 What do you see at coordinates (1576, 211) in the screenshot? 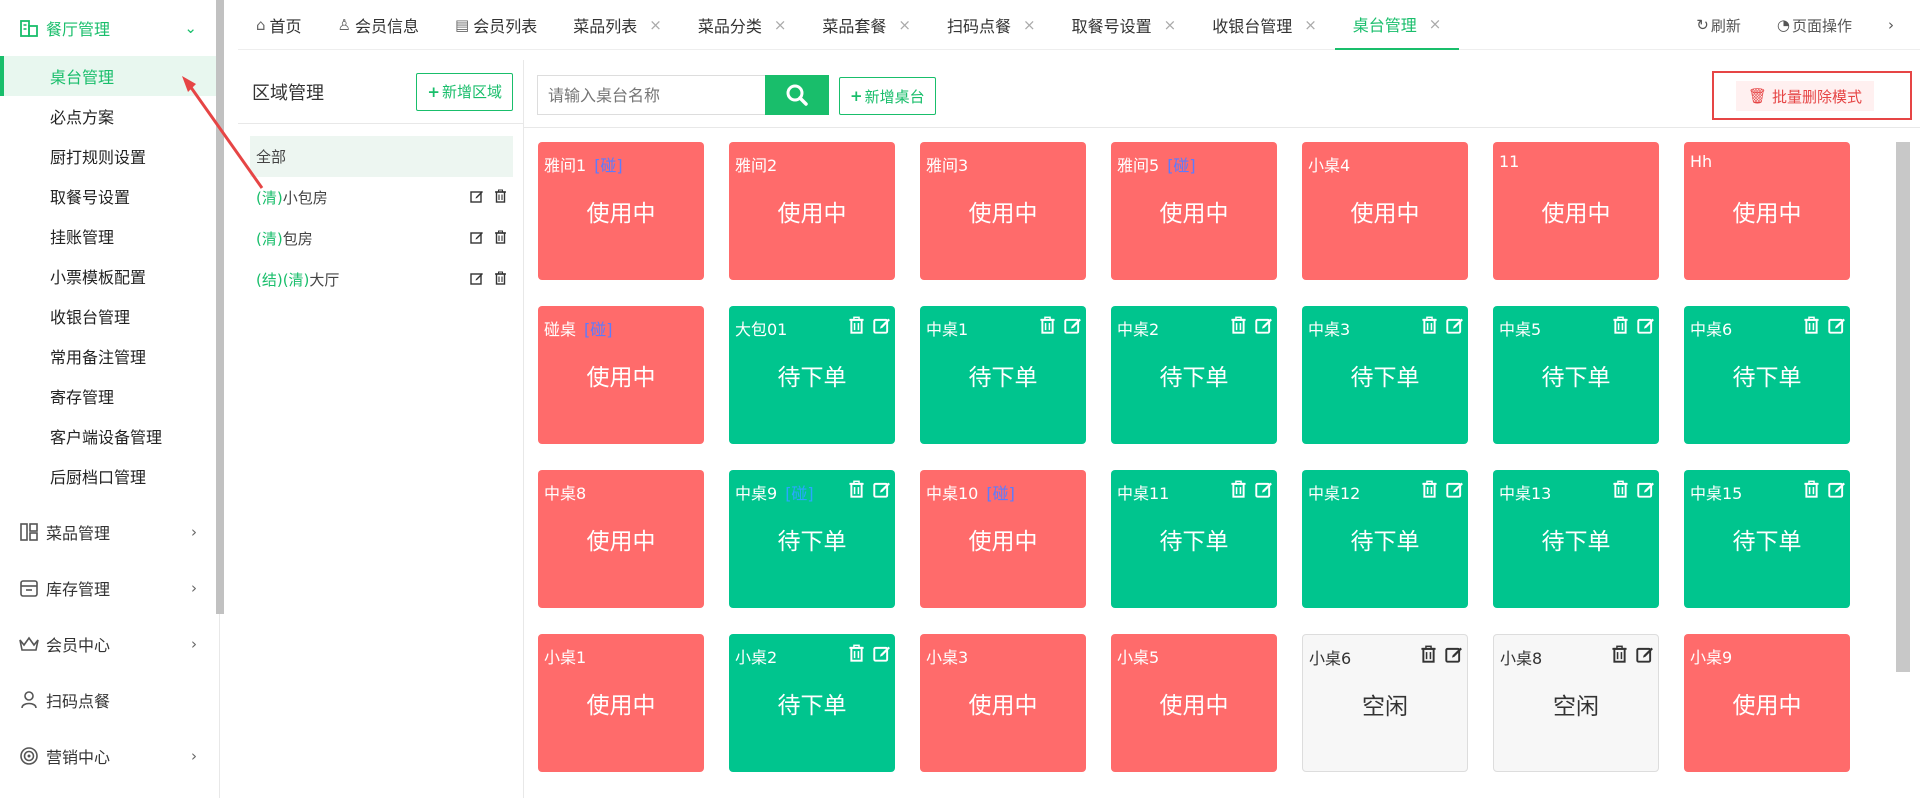
I see `table-card: 11 使用中` at bounding box center [1576, 211].